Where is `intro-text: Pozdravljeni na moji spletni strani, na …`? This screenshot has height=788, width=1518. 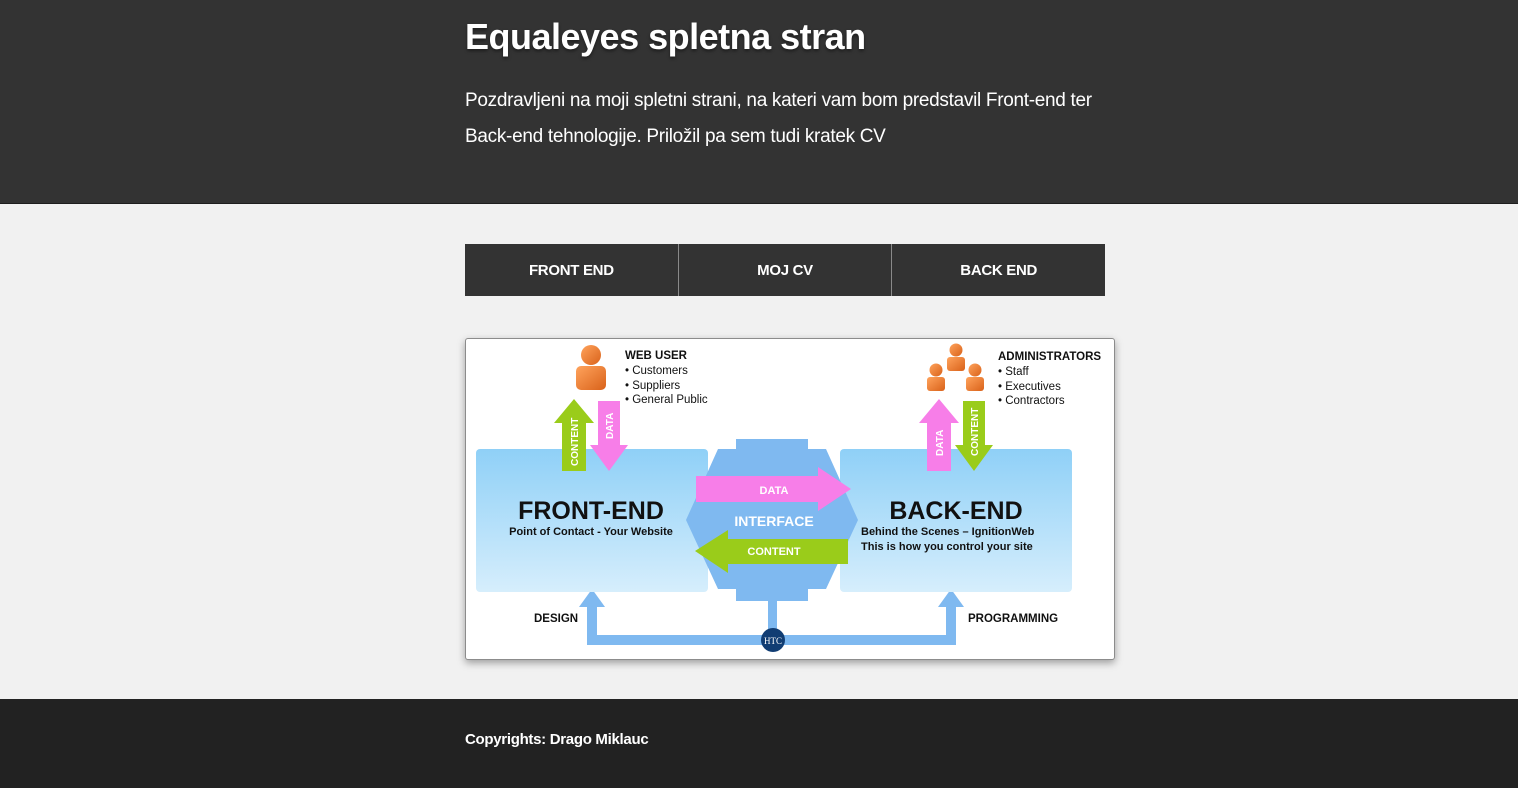 intro-text: Pozdravljeni na moji spletni strani, na … is located at coordinates (778, 118).